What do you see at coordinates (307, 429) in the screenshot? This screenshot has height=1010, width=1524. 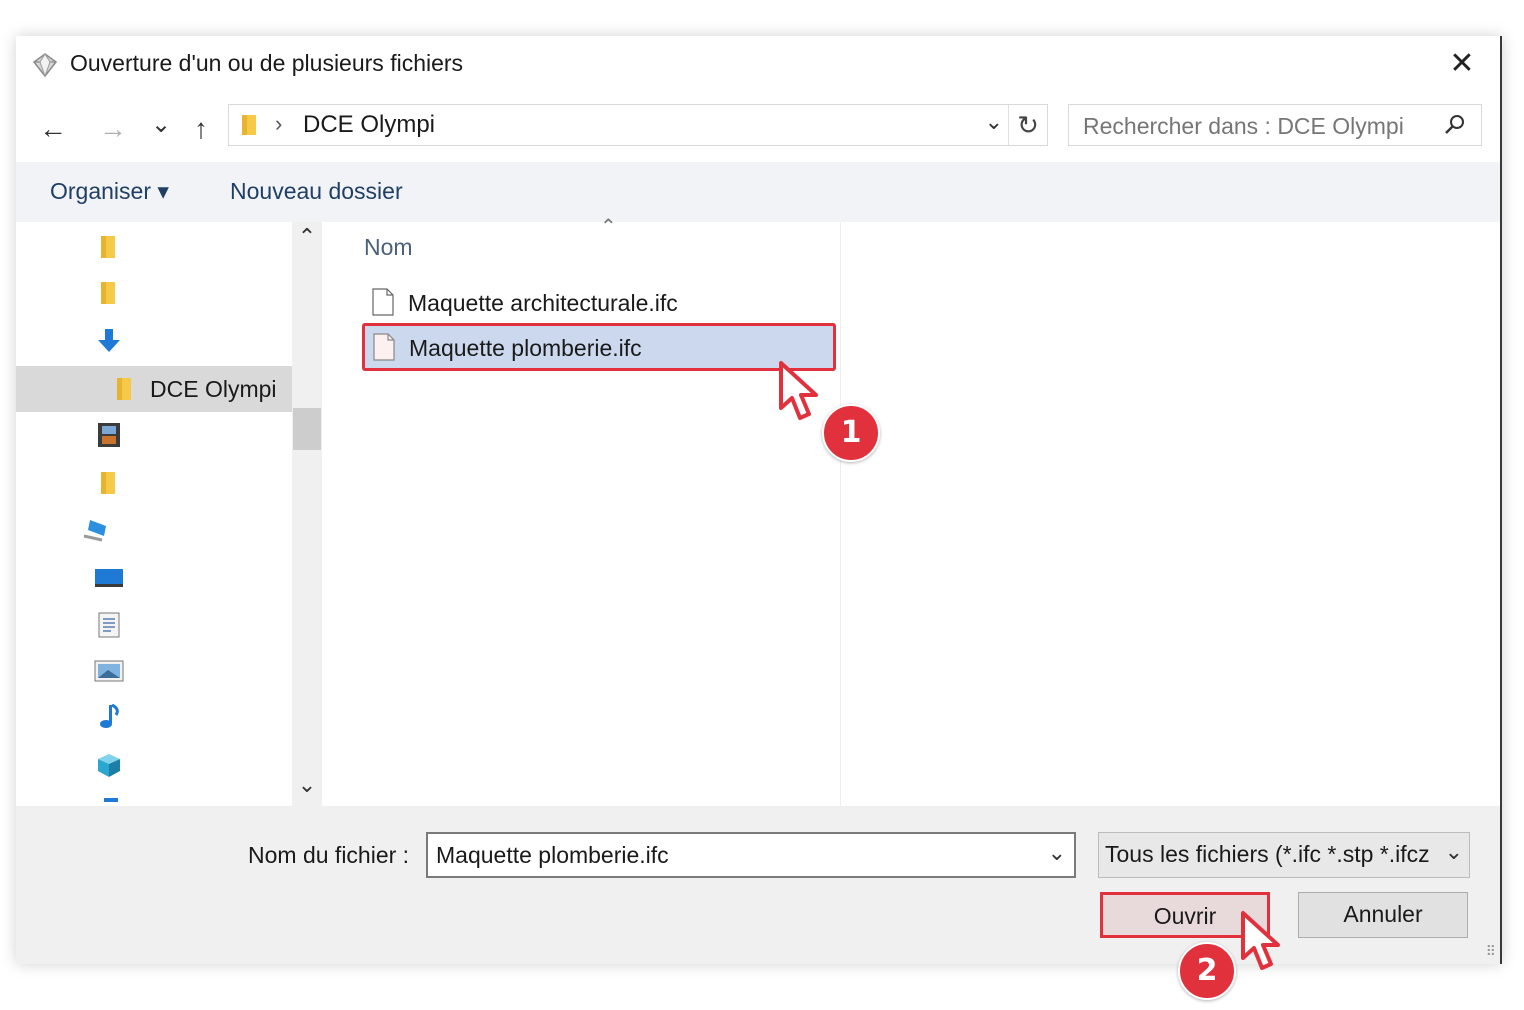 I see `scrollbar-thumb` at bounding box center [307, 429].